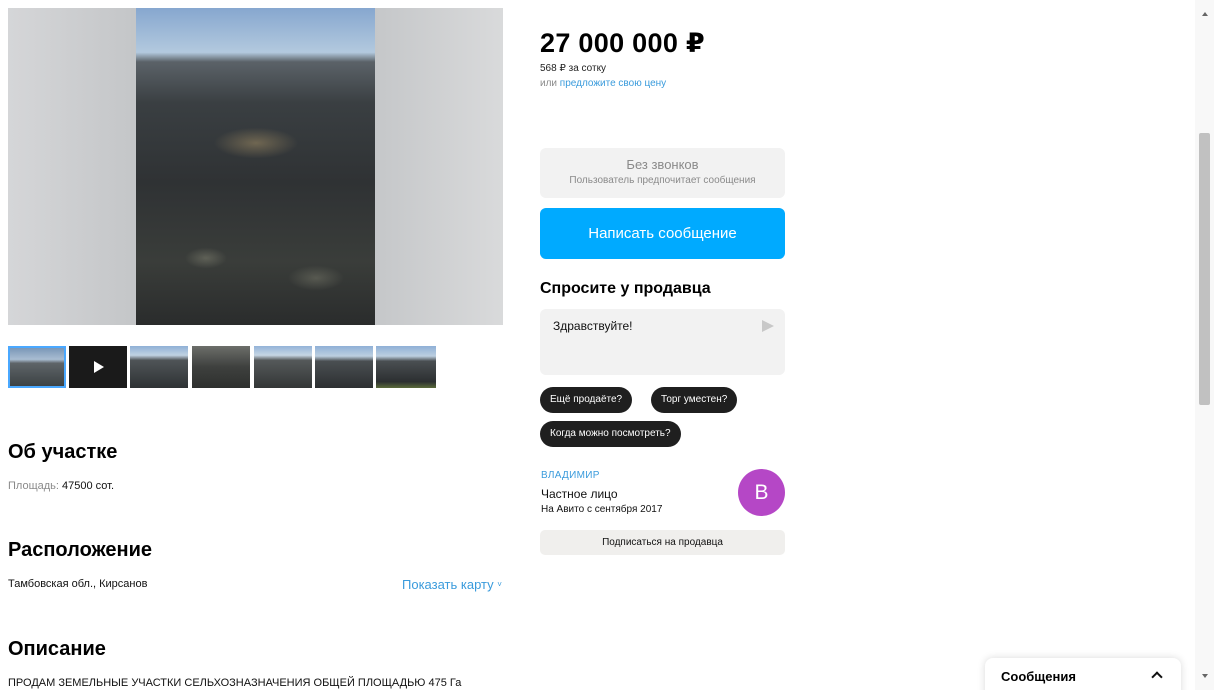 The image size is (1214, 690). What do you see at coordinates (550, 83) in the screenshot?
I see `offer-prefix: или` at bounding box center [550, 83].